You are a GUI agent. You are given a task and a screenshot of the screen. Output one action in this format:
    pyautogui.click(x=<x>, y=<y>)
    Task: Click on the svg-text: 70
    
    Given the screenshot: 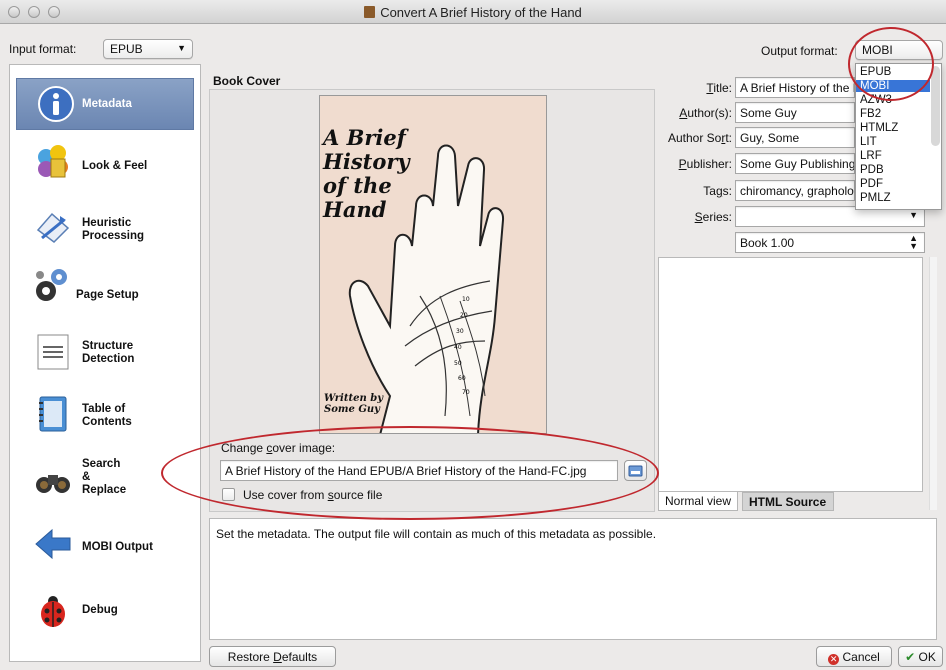 What is the action you would take?
    pyautogui.click(x=466, y=392)
    